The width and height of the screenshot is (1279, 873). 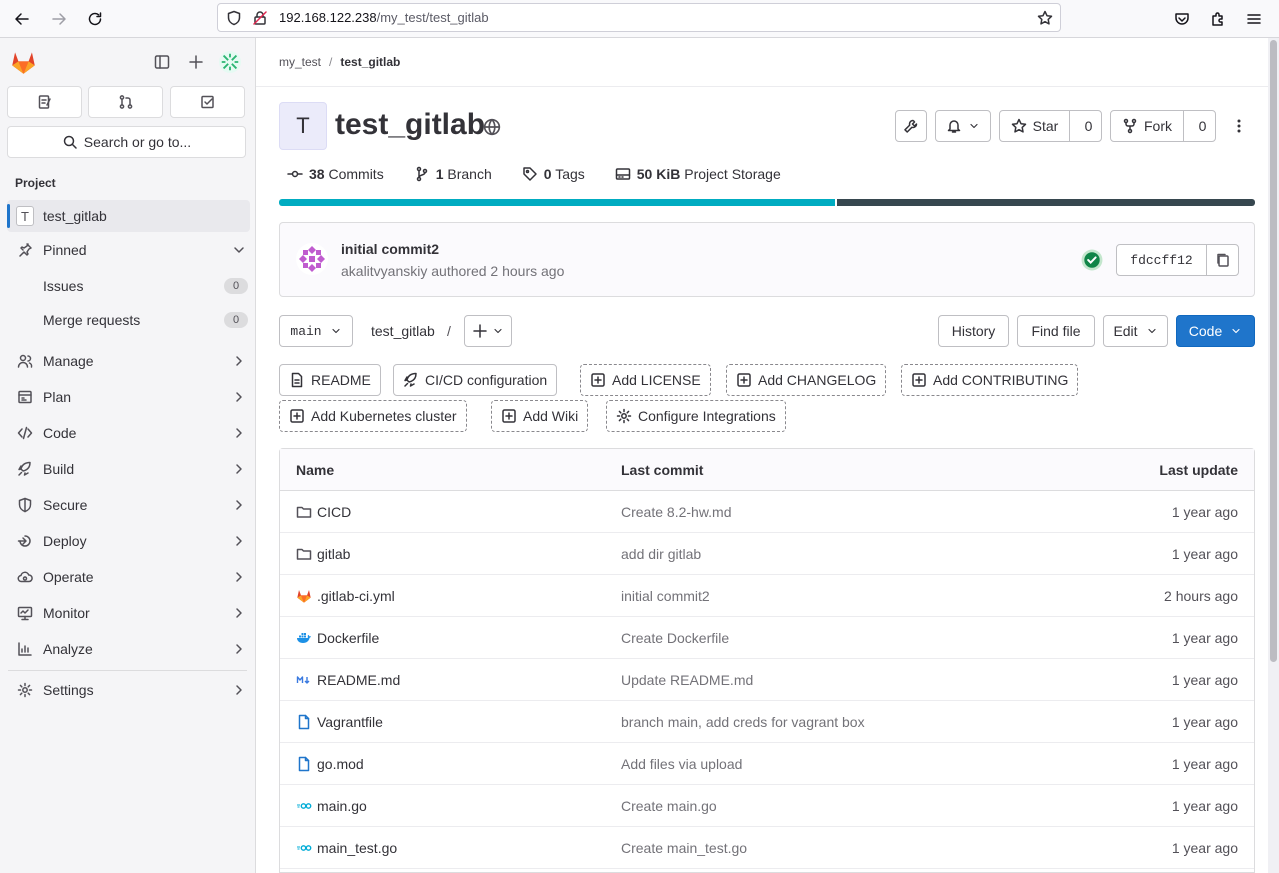 I want to click on sidebar-item-issues: Issues 0, so click(x=128, y=286).